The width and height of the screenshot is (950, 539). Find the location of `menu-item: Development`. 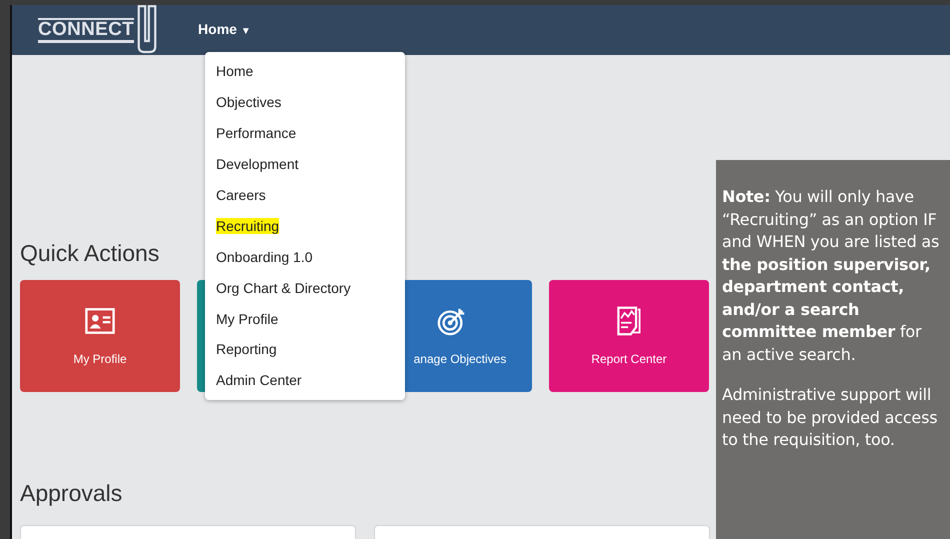

menu-item: Development is located at coordinates (305, 164).